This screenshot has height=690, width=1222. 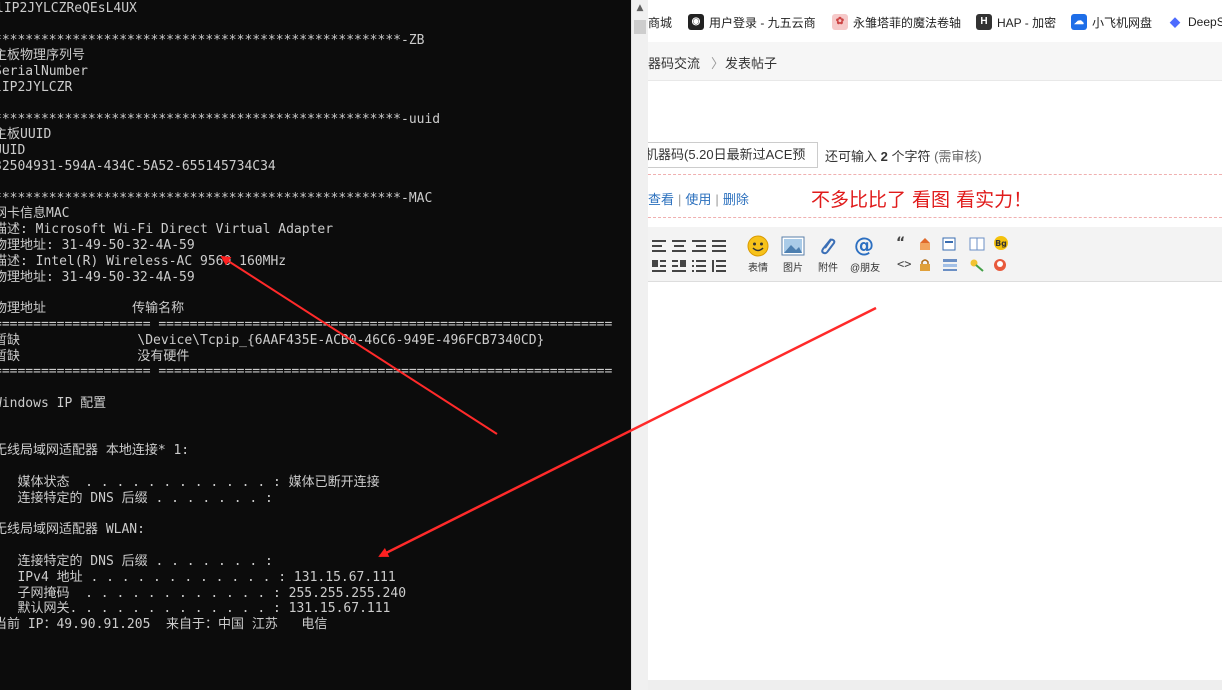 I want to click on bookmark-deepseek: ◆ DeepS, so click(x=1194, y=22).